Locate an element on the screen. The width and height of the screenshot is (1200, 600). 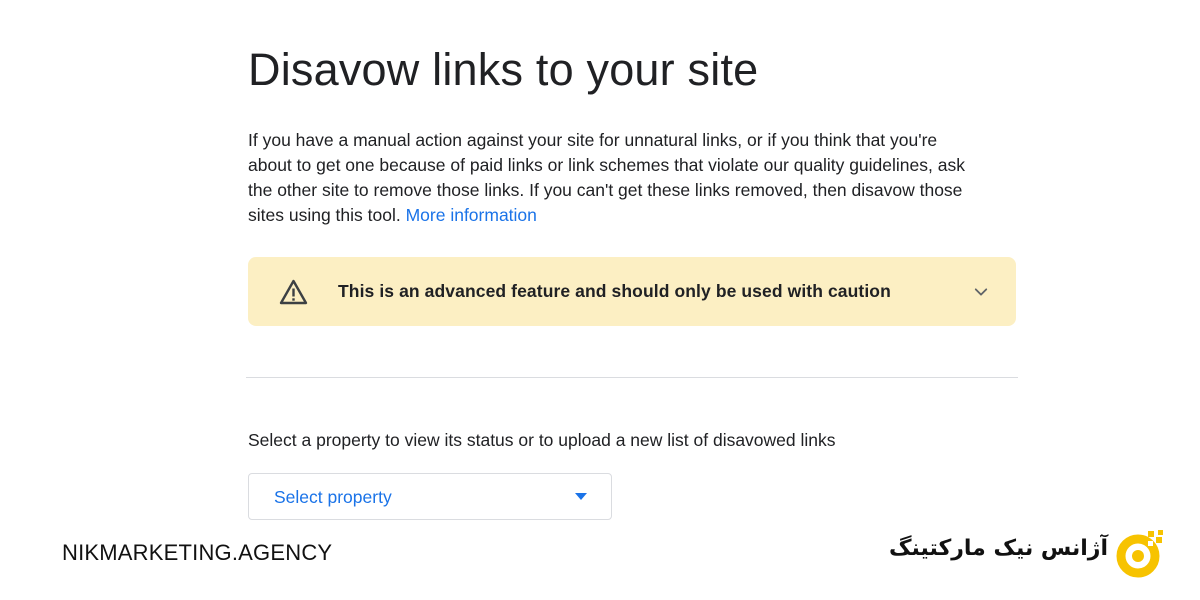
nikmarketing-logo-icon is located at coordinates (1139, 554).